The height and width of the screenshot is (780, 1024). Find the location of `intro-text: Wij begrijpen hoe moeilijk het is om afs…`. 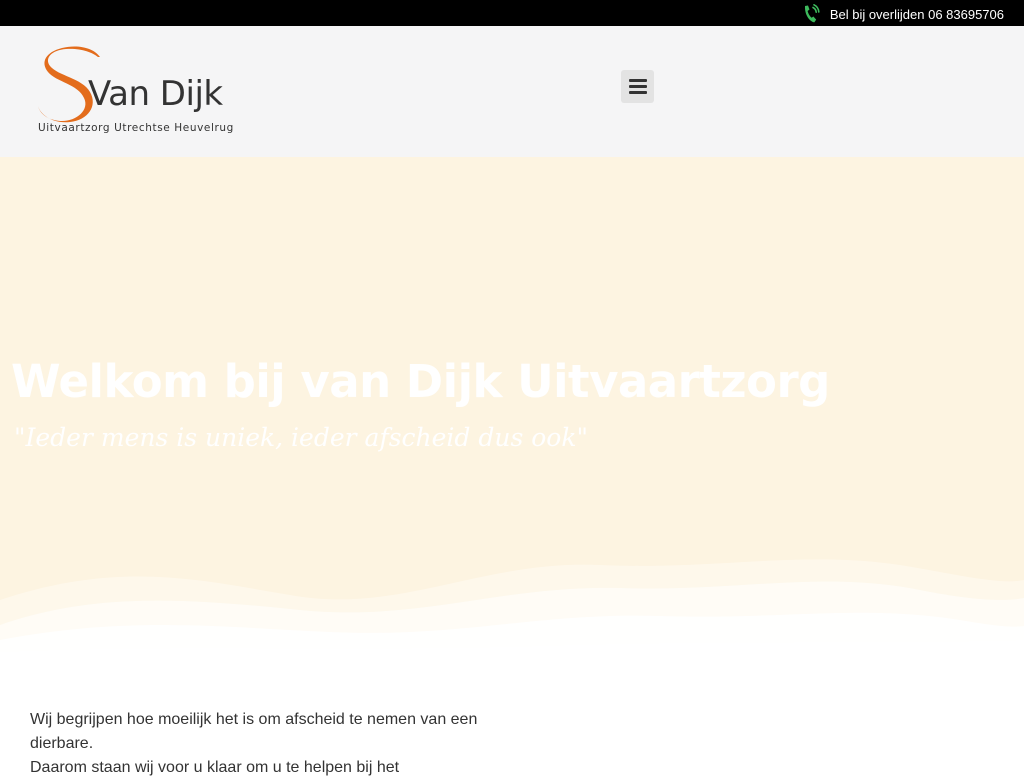

intro-text: Wij begrijpen hoe moeilijk het is om afs… is located at coordinates (265, 744).